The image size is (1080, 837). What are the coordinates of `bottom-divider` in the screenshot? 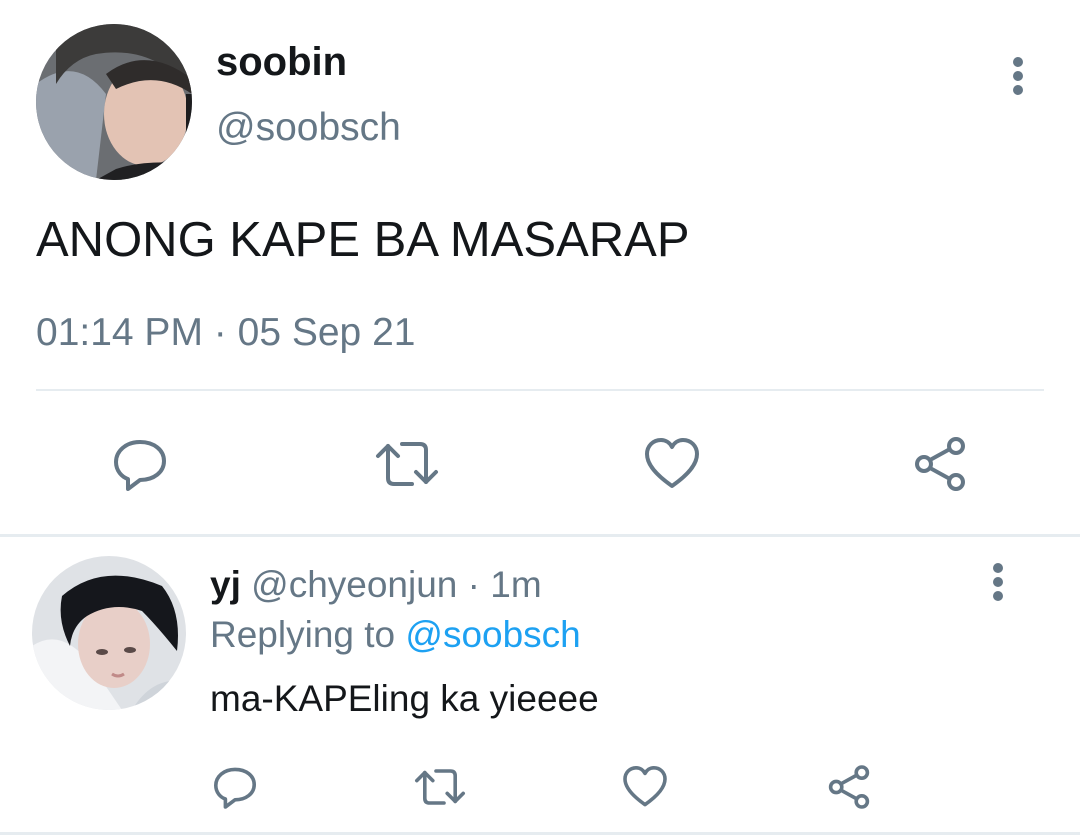 It's located at (540, 833).